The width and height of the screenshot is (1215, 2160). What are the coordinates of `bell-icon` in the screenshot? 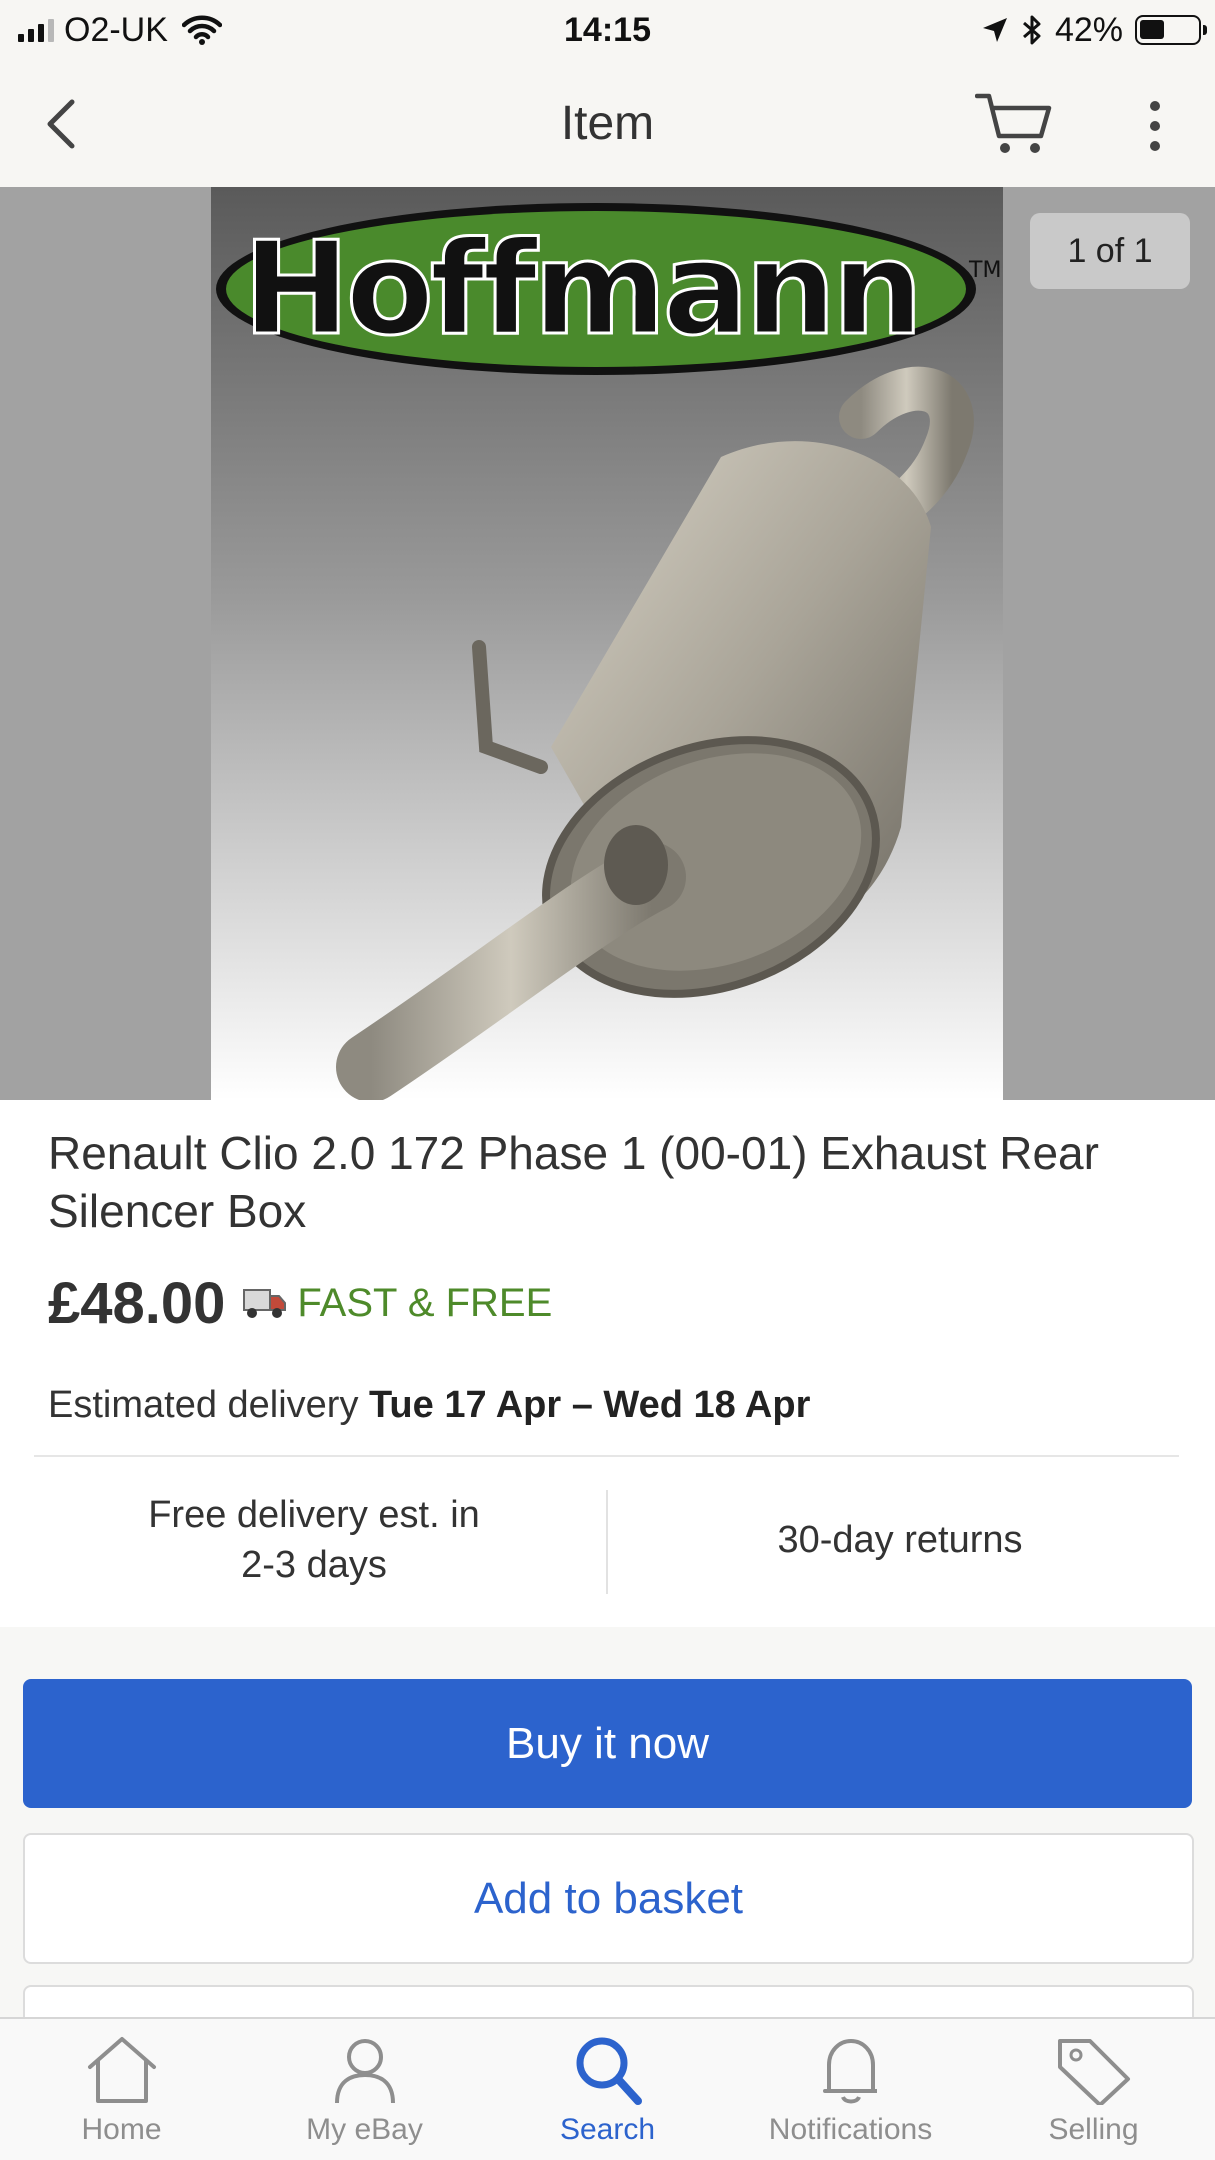 It's located at (849, 2071).